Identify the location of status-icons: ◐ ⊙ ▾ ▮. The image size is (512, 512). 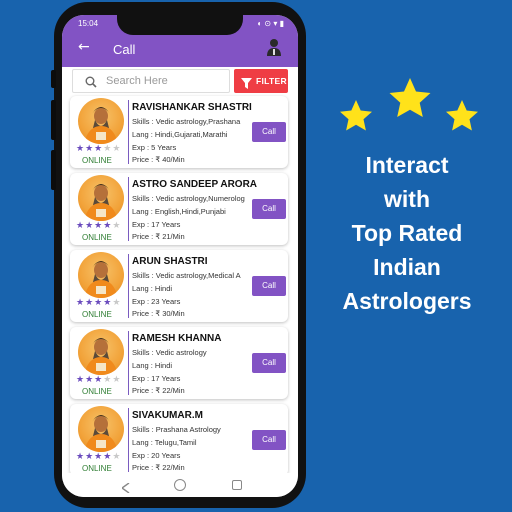
(270, 23).